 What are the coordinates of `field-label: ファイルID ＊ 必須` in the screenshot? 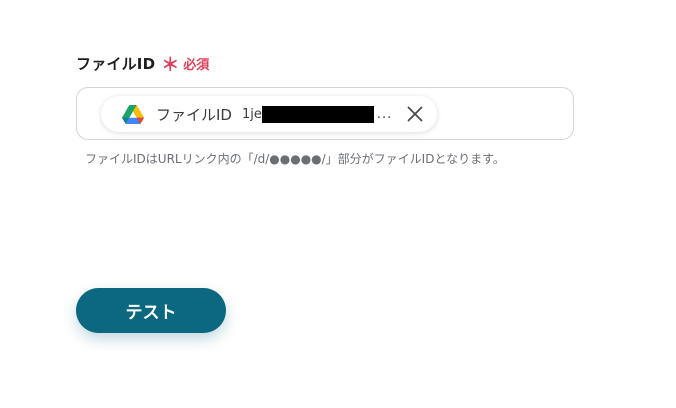 It's located at (142, 63).